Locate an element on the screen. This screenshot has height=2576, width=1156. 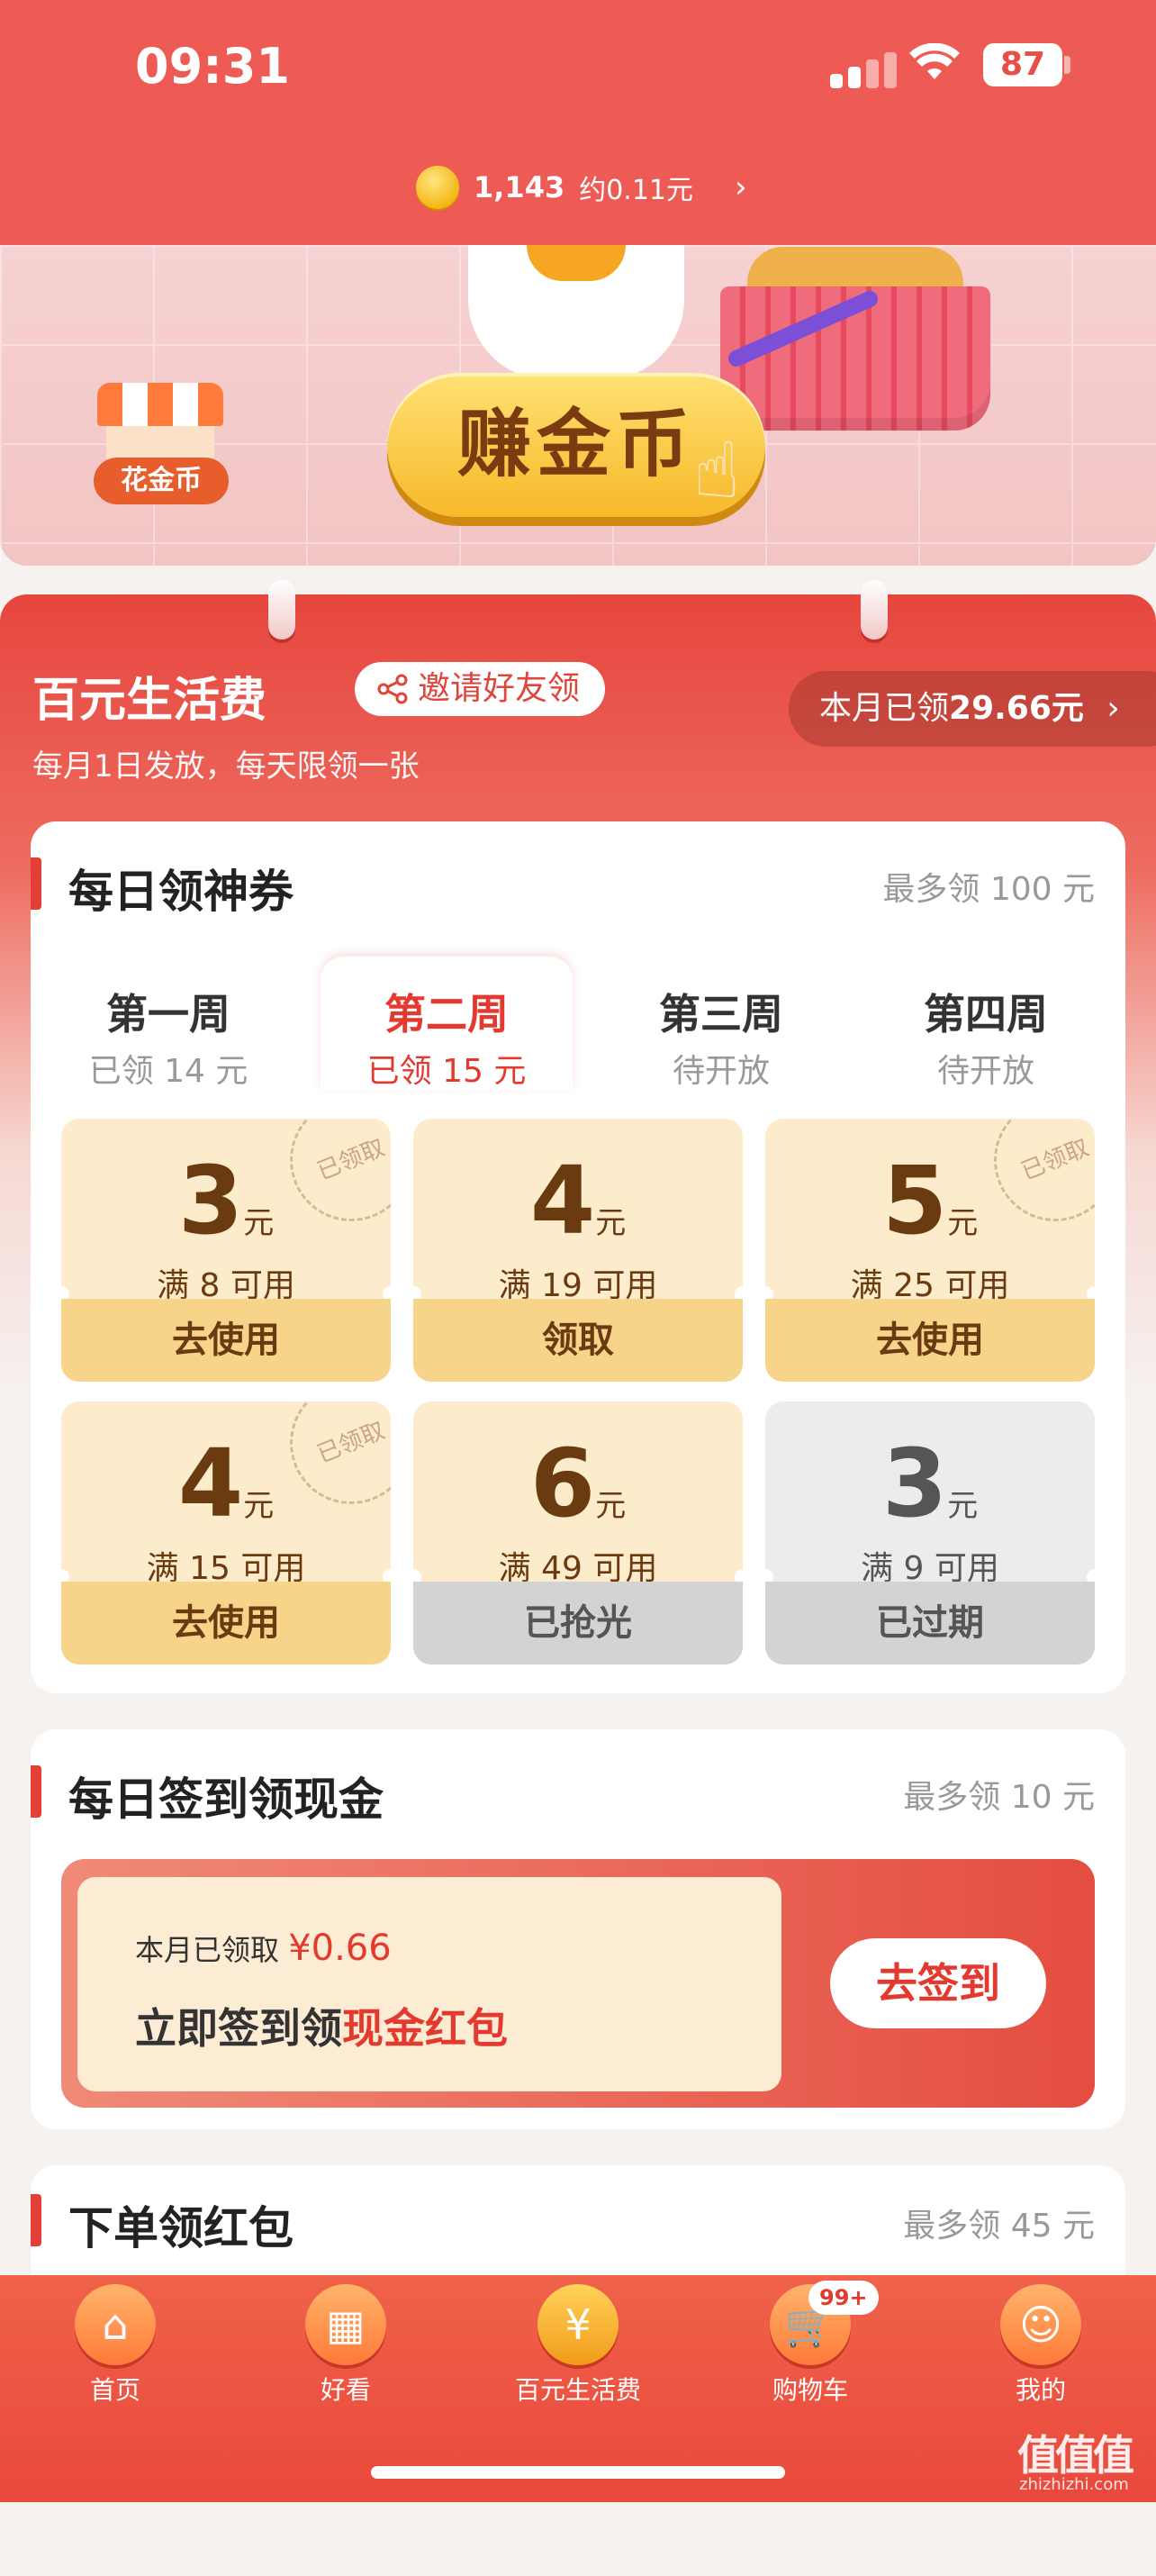
coupon-amount: 6 is located at coordinates (562, 1484).